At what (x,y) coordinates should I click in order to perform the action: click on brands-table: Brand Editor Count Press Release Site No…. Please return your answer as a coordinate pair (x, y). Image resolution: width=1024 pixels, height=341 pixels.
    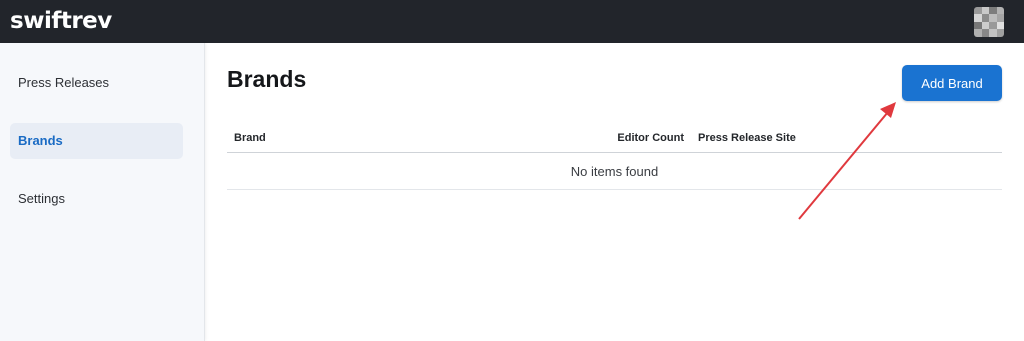
    Looking at the image, I should click on (614, 157).